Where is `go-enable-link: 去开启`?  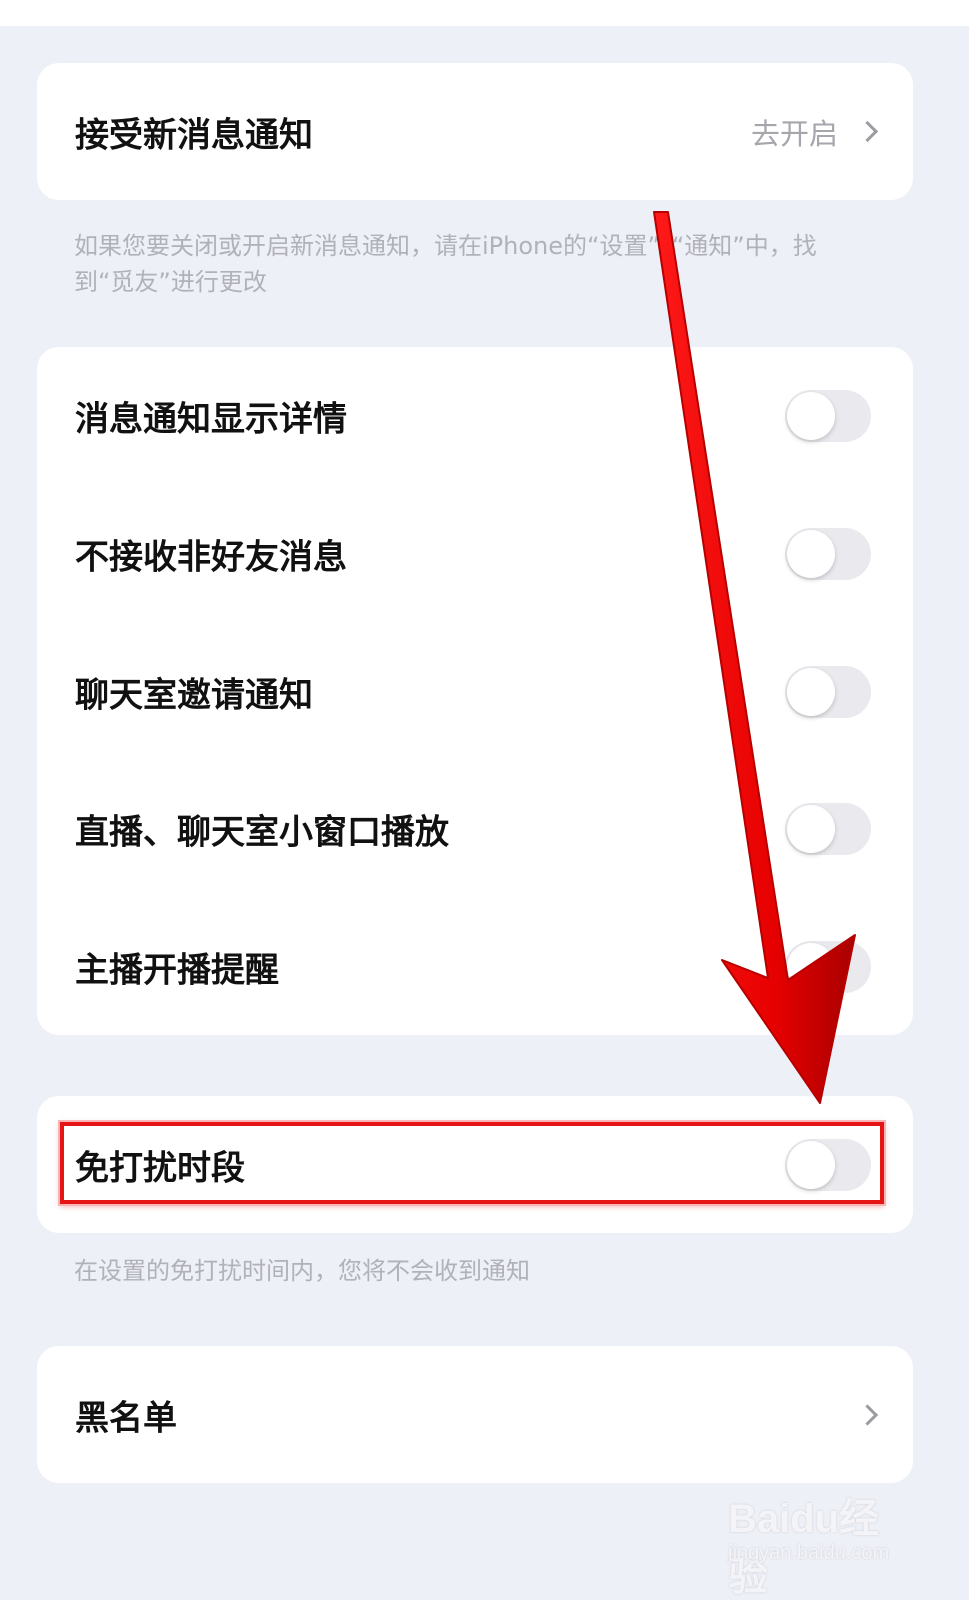 go-enable-link: 去开启 is located at coordinates (814, 132).